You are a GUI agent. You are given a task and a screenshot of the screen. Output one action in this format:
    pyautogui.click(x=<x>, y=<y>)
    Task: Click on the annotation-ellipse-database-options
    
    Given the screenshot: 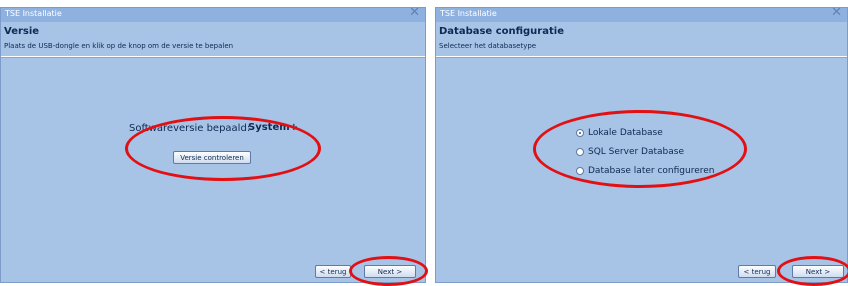 What is the action you would take?
    pyautogui.click(x=640, y=149)
    